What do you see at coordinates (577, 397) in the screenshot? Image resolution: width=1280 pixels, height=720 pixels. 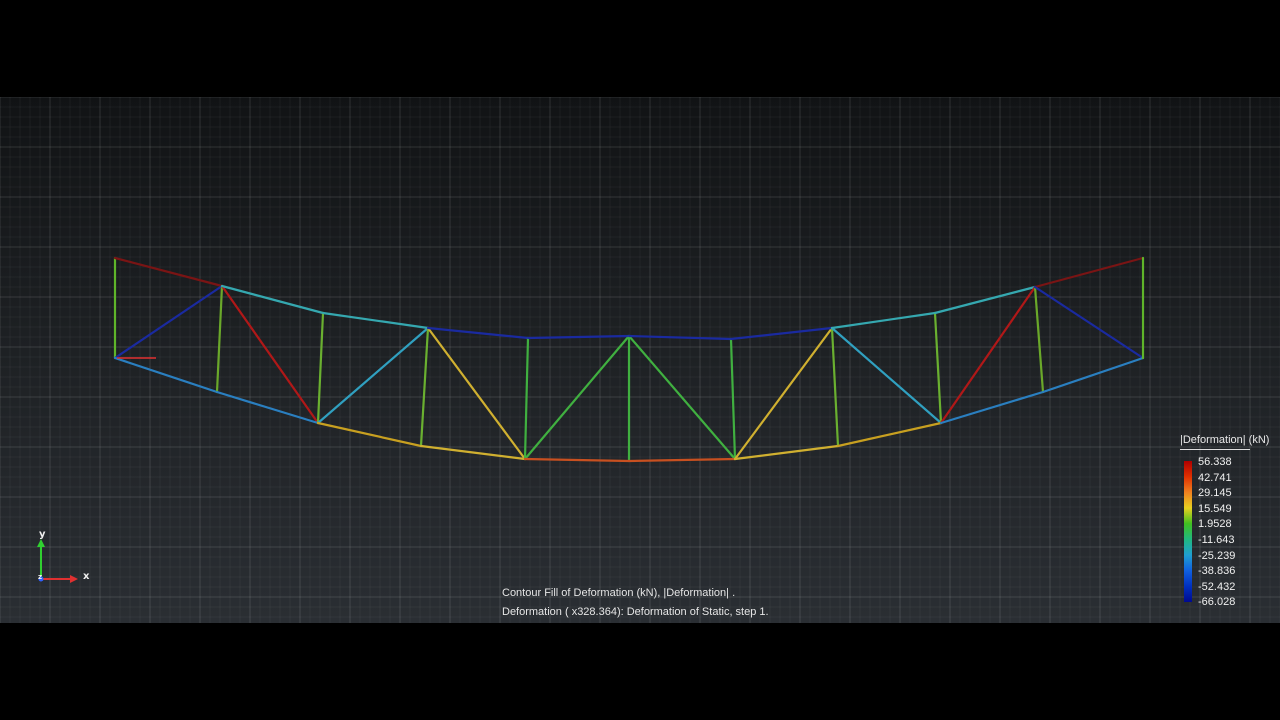 I see `truss-member-b4-t5` at bounding box center [577, 397].